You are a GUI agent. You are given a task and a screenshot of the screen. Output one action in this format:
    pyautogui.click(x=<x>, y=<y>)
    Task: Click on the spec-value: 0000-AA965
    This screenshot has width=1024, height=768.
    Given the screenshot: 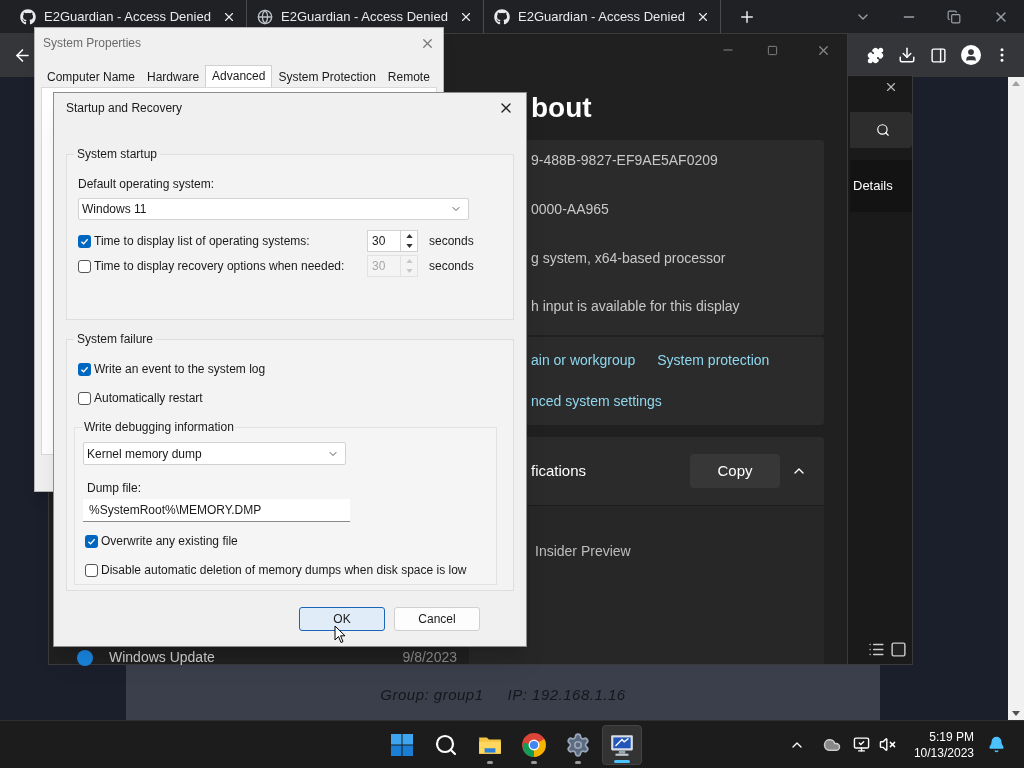 What is the action you would take?
    pyautogui.click(x=570, y=208)
    